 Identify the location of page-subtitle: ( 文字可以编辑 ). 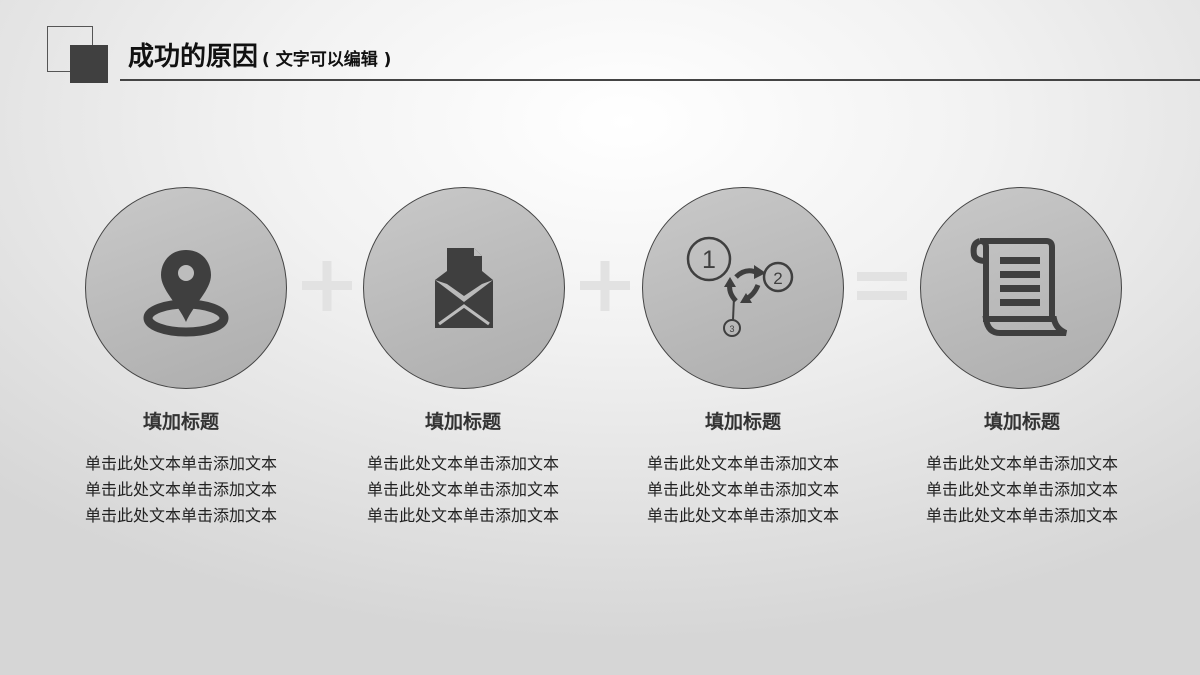
(327, 60).